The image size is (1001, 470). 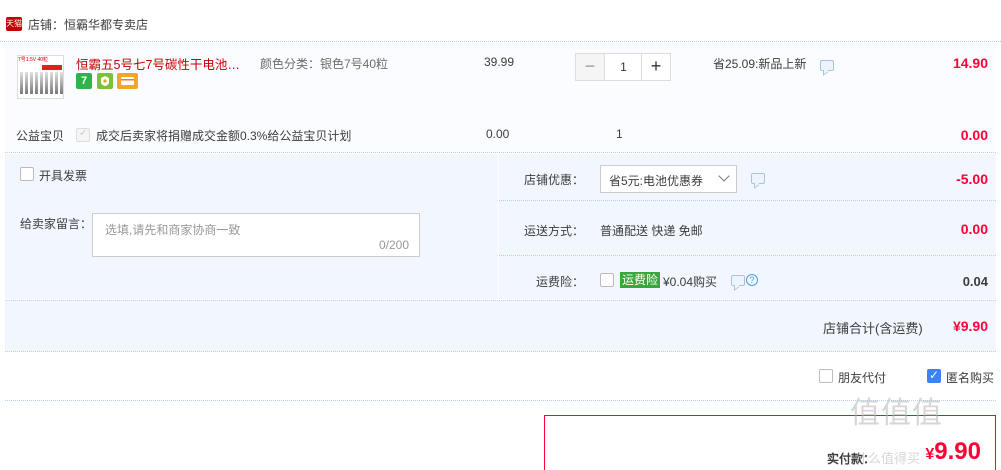 I want to click on memo-textarea: 选填,请先和商家协商一致 0/200, so click(x=256, y=235).